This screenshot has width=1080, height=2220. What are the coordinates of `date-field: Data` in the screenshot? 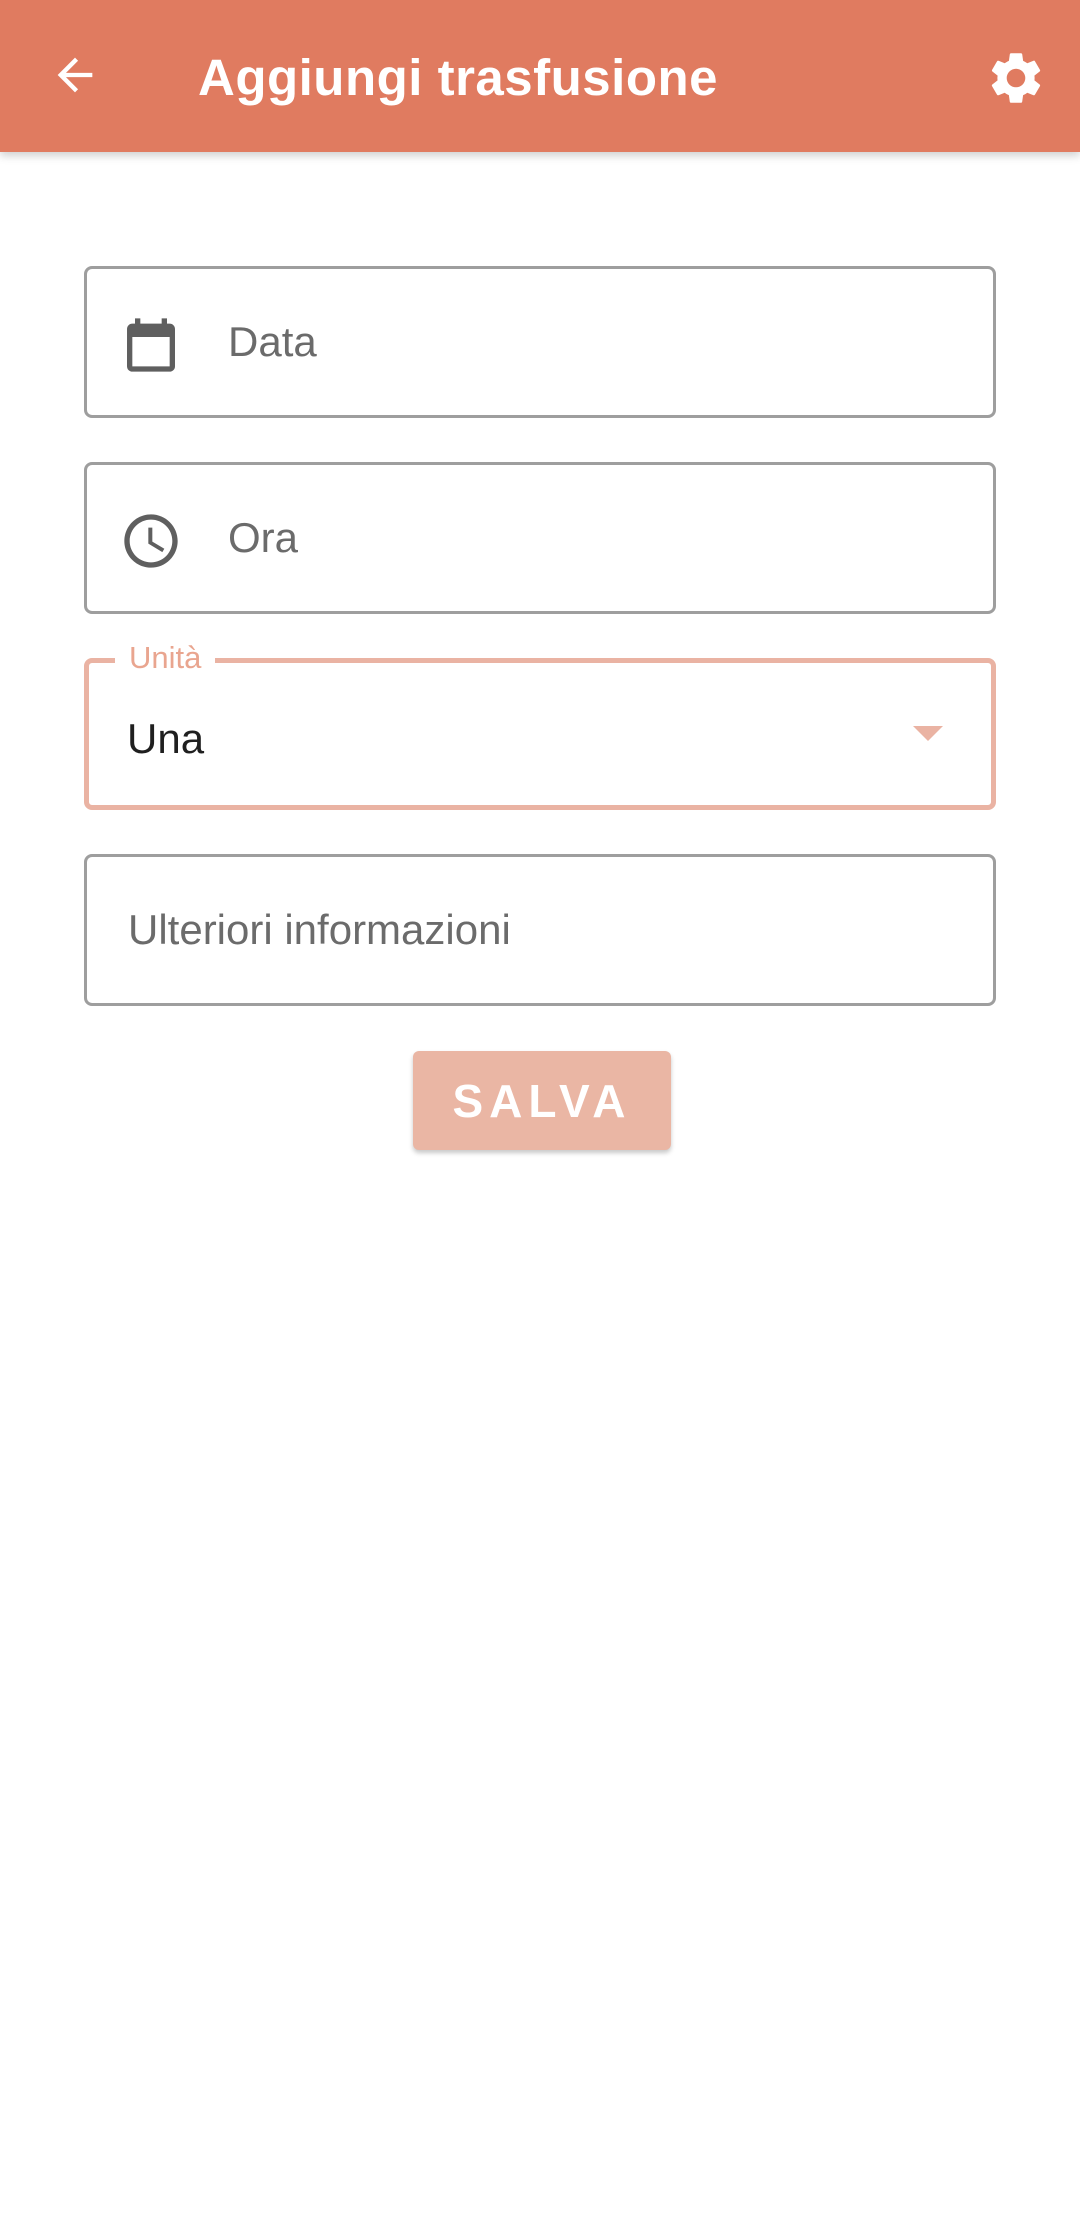 It's located at (540, 342).